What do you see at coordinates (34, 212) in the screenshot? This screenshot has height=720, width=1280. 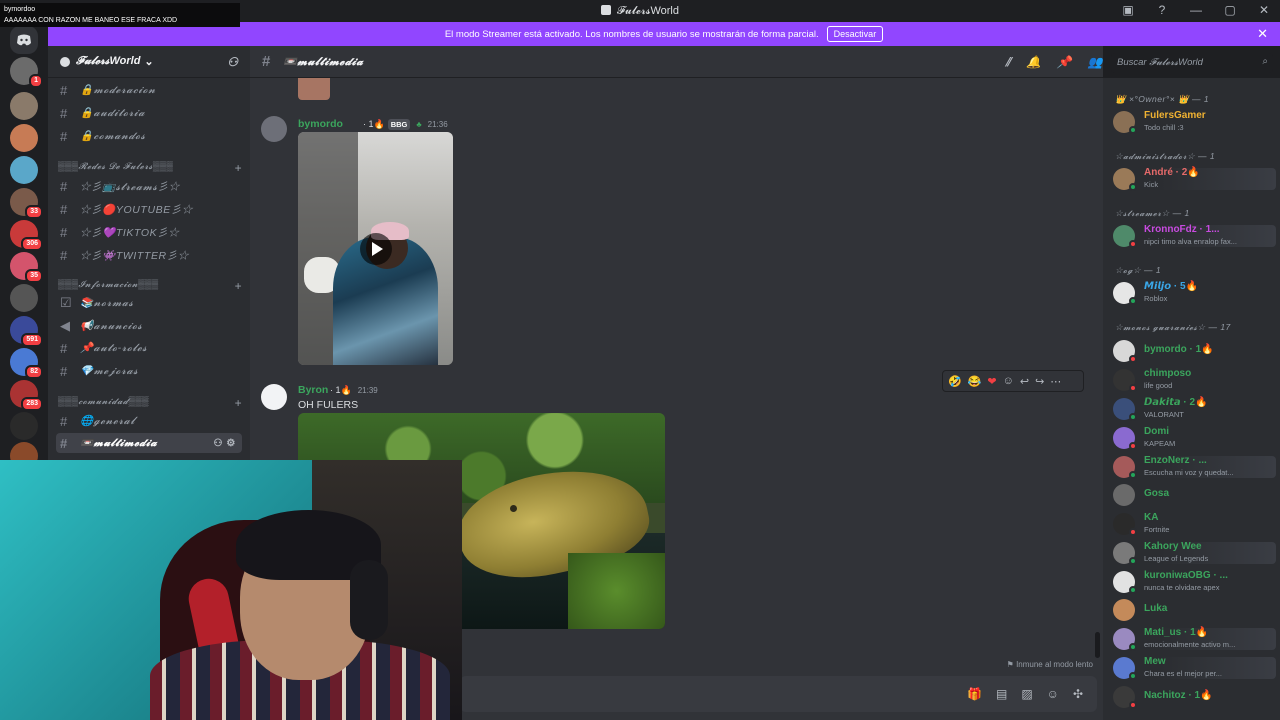 I see `server-badge: 33` at bounding box center [34, 212].